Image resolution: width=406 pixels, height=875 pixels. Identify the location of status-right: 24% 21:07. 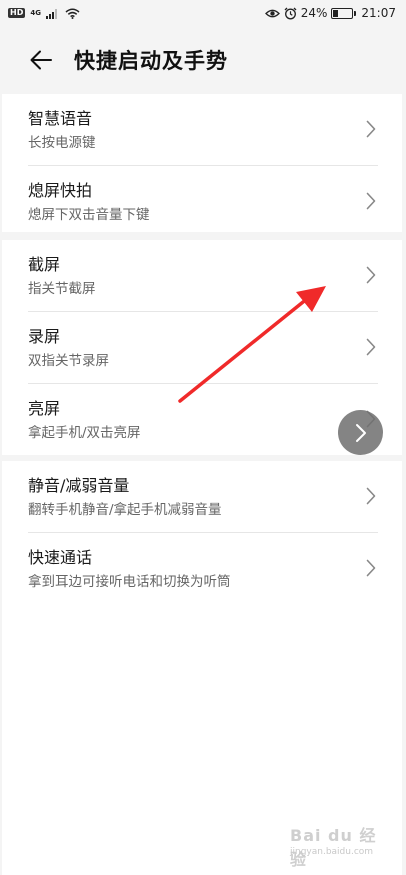
(330, 13).